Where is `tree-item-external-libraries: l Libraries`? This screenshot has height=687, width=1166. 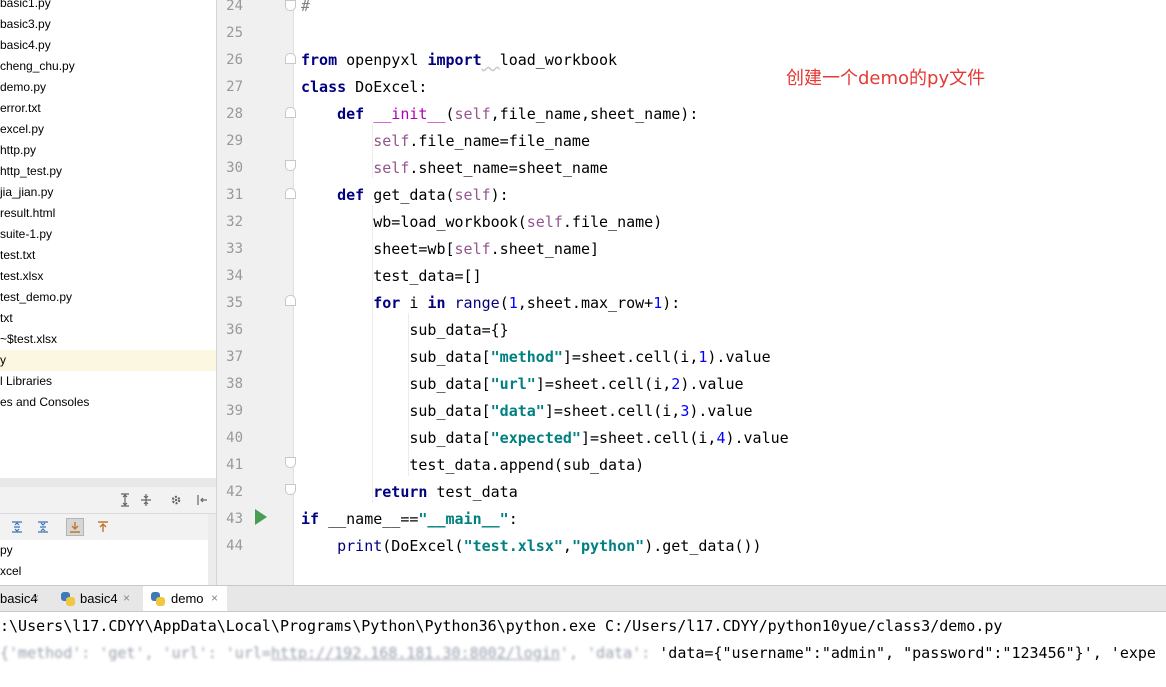 tree-item-external-libraries: l Libraries is located at coordinates (108, 381).